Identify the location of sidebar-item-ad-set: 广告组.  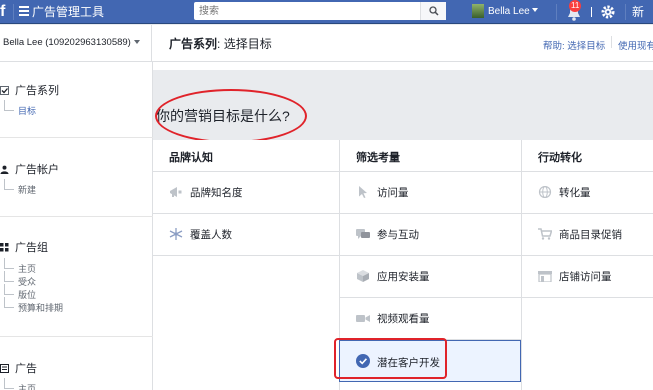
(24, 247).